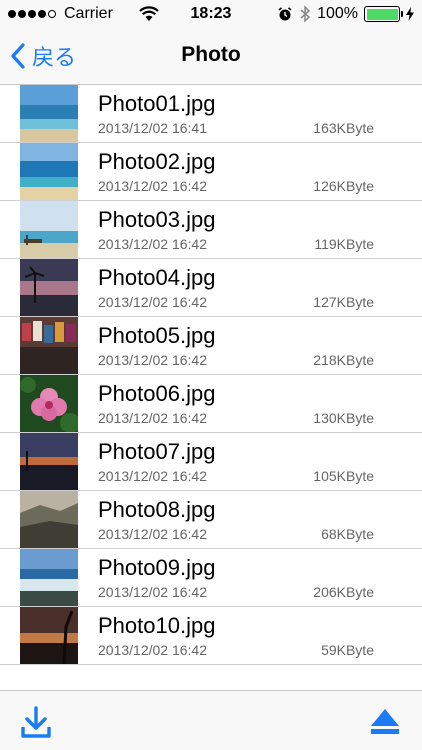  I want to click on file-name: Photo04.jpg, so click(157, 277).